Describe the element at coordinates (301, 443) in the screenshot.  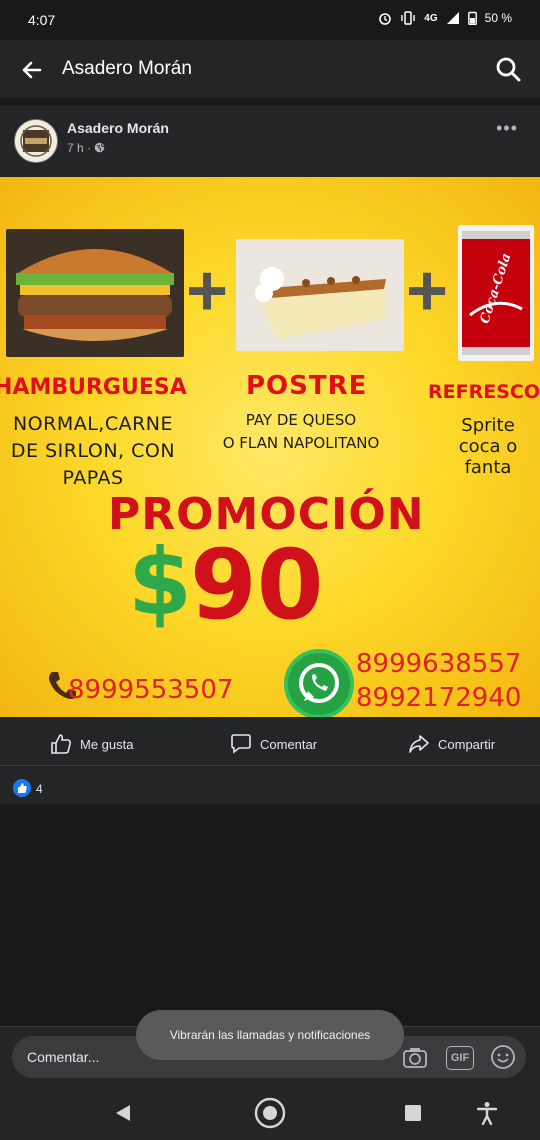
I see `dessert-desc-line-2: O FLAN NAPOLITANO` at that location.